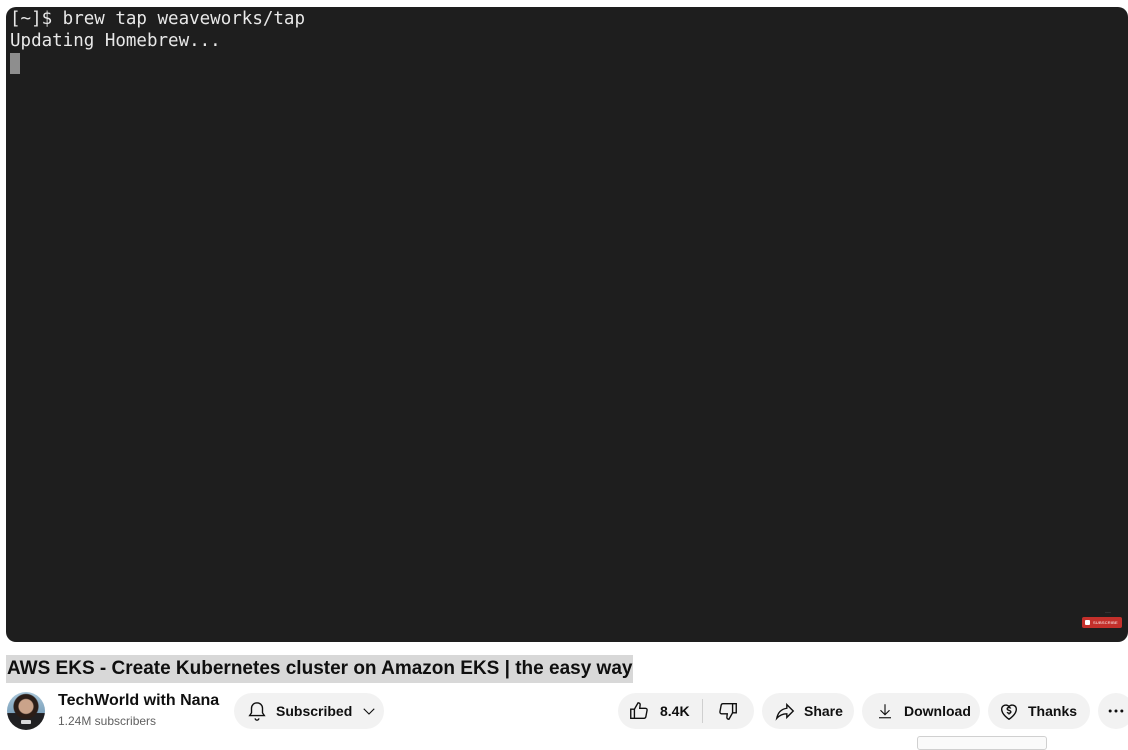 Image resolution: width=1128 pixels, height=750 pixels. What do you see at coordinates (158, 19) in the screenshot?
I see `terminal-line-1: [~]$ brew tap weaveworks/tap` at bounding box center [158, 19].